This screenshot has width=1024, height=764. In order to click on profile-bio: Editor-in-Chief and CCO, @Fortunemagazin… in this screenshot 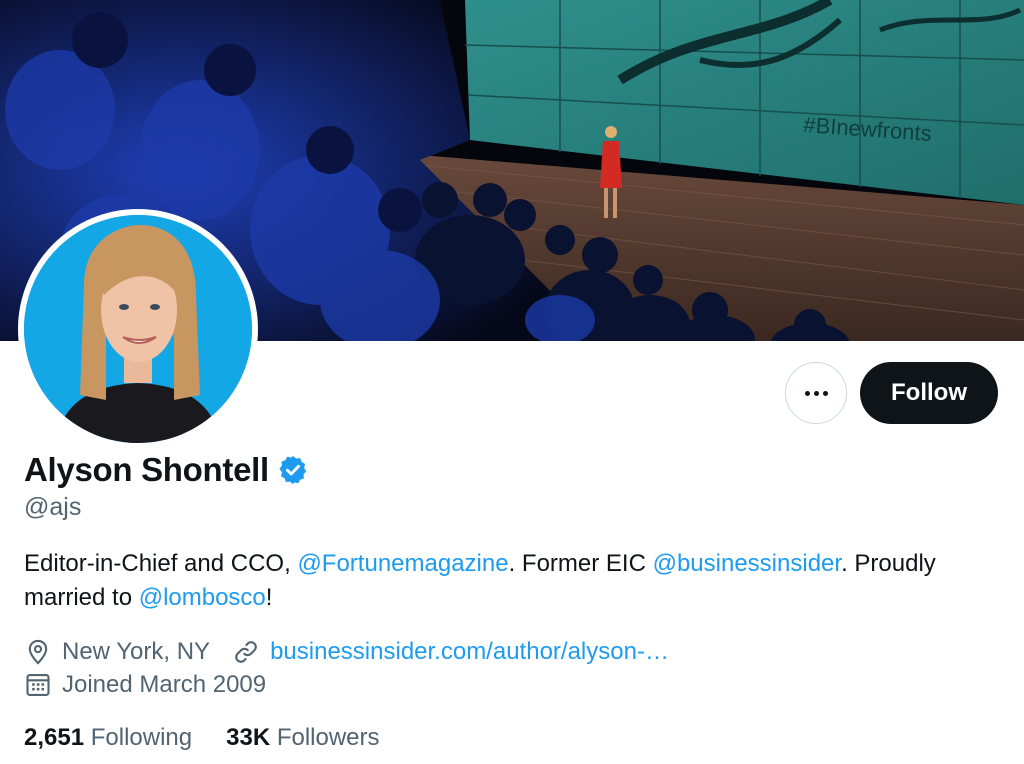, I will do `click(514, 581)`.